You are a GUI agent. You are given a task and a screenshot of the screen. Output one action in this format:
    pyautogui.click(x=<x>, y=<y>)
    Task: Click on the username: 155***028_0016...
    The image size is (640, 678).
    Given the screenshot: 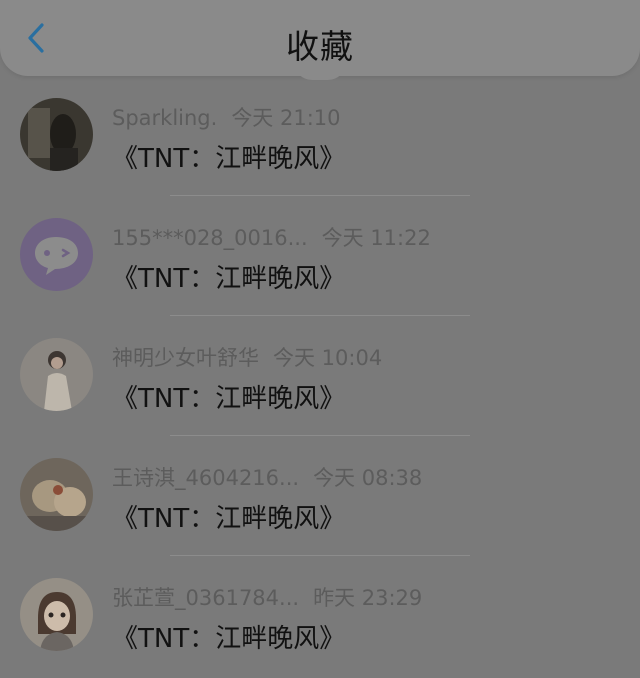 What is the action you would take?
    pyautogui.click(x=210, y=238)
    